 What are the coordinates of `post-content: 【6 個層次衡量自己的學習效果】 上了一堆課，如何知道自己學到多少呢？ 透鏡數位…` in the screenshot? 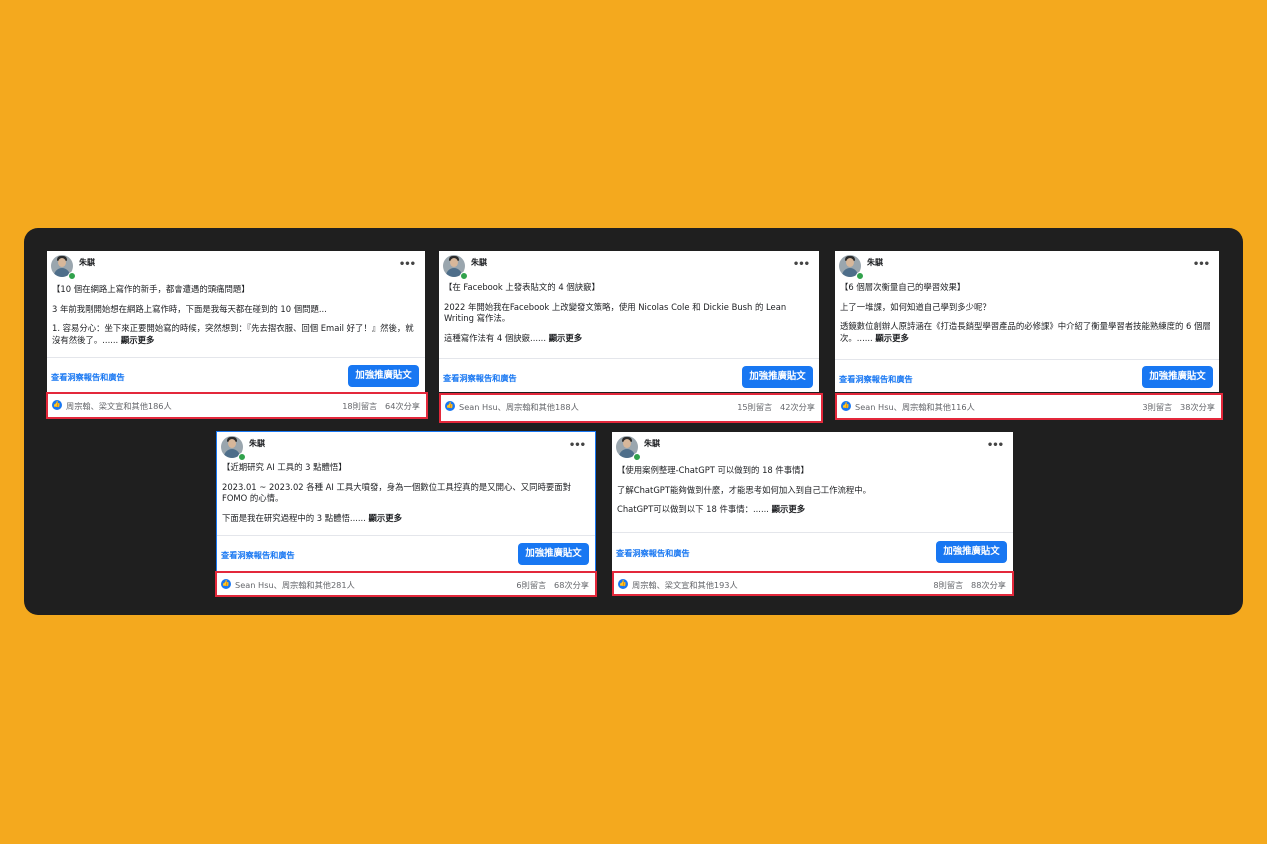 It's located at (1025, 317).